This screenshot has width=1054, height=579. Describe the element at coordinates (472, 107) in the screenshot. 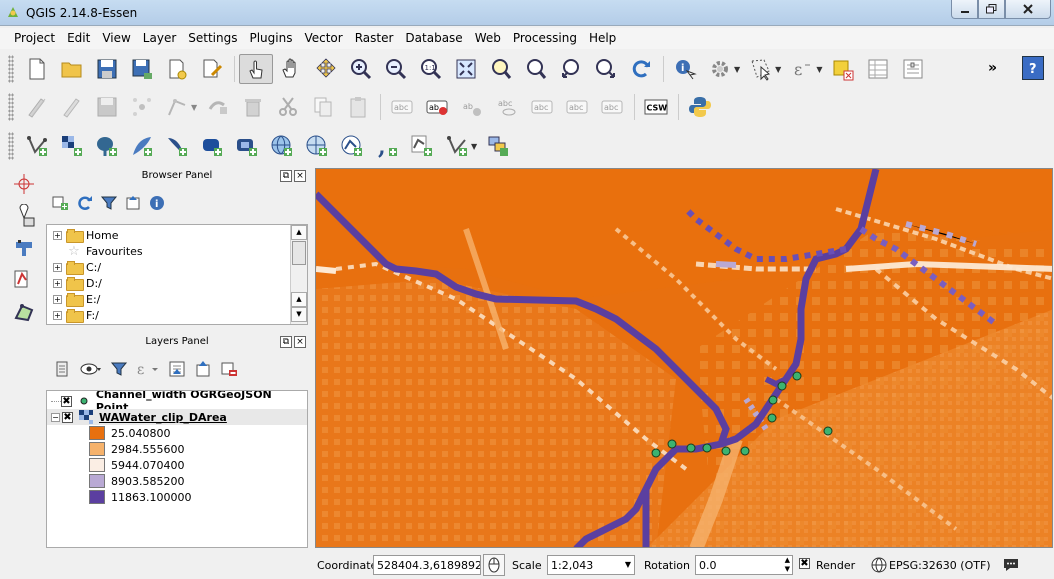

I see `show-hide-labels-button: ab` at that location.